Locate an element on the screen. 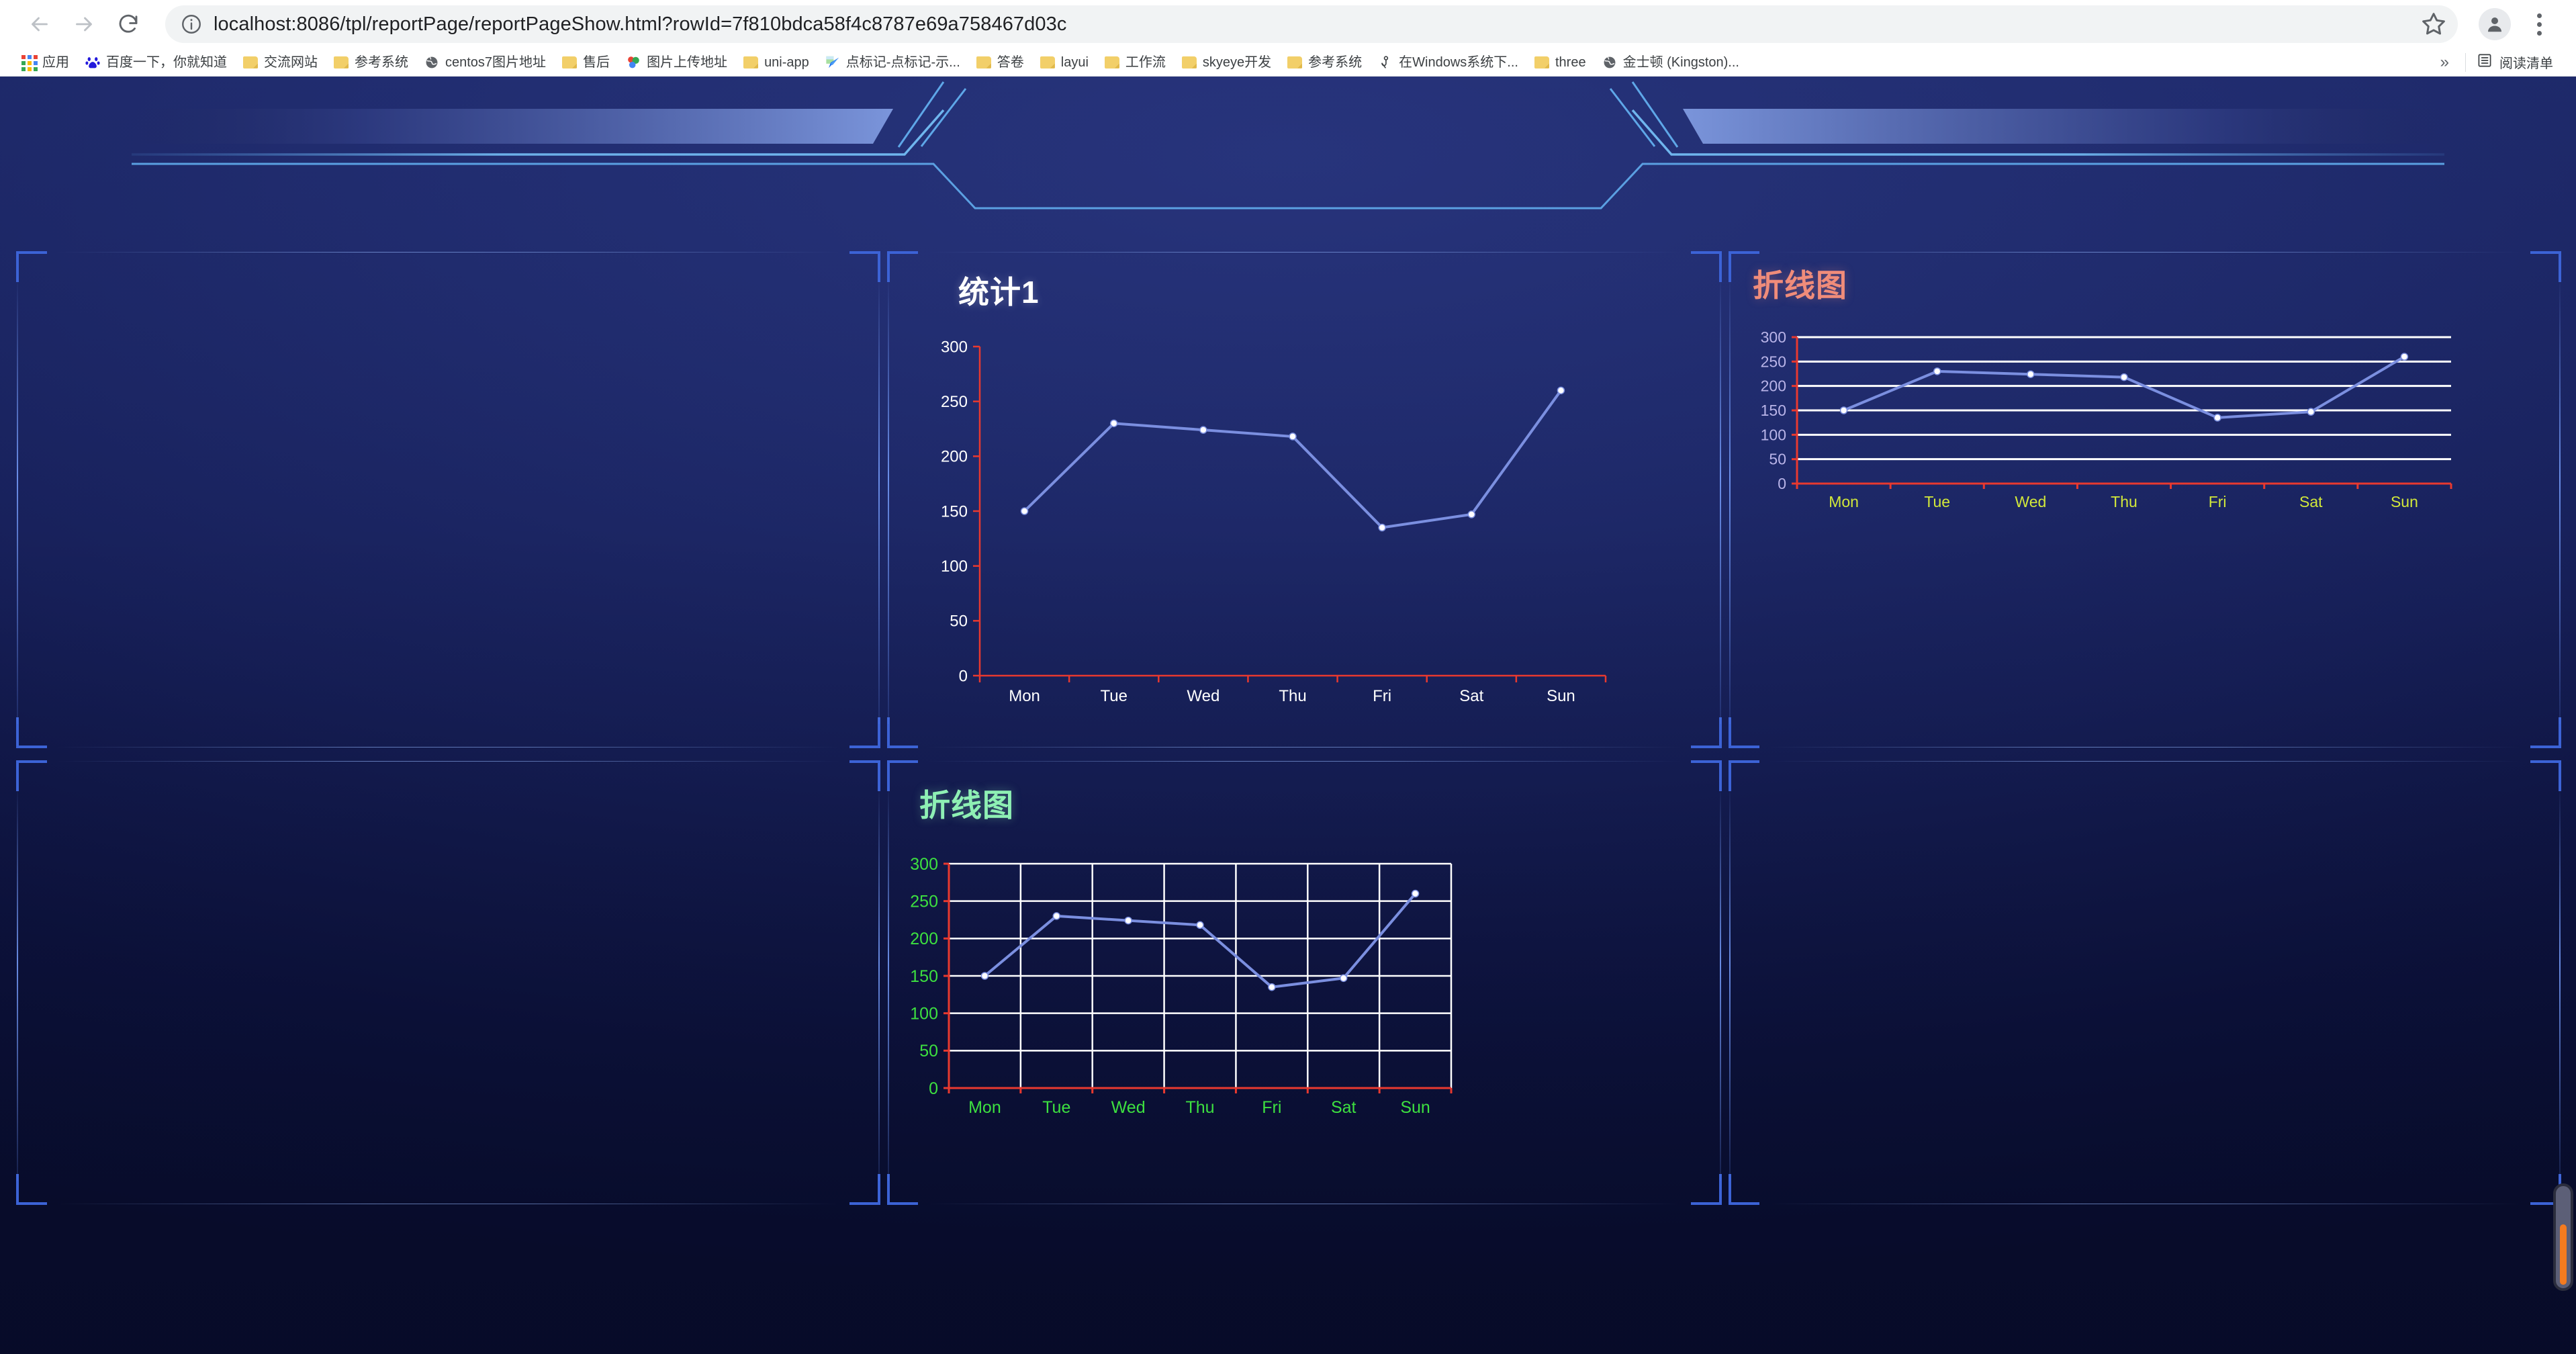 The image size is (2576, 1354). bookmark-folder-skyeye: skyeye开发 is located at coordinates (1226, 62).